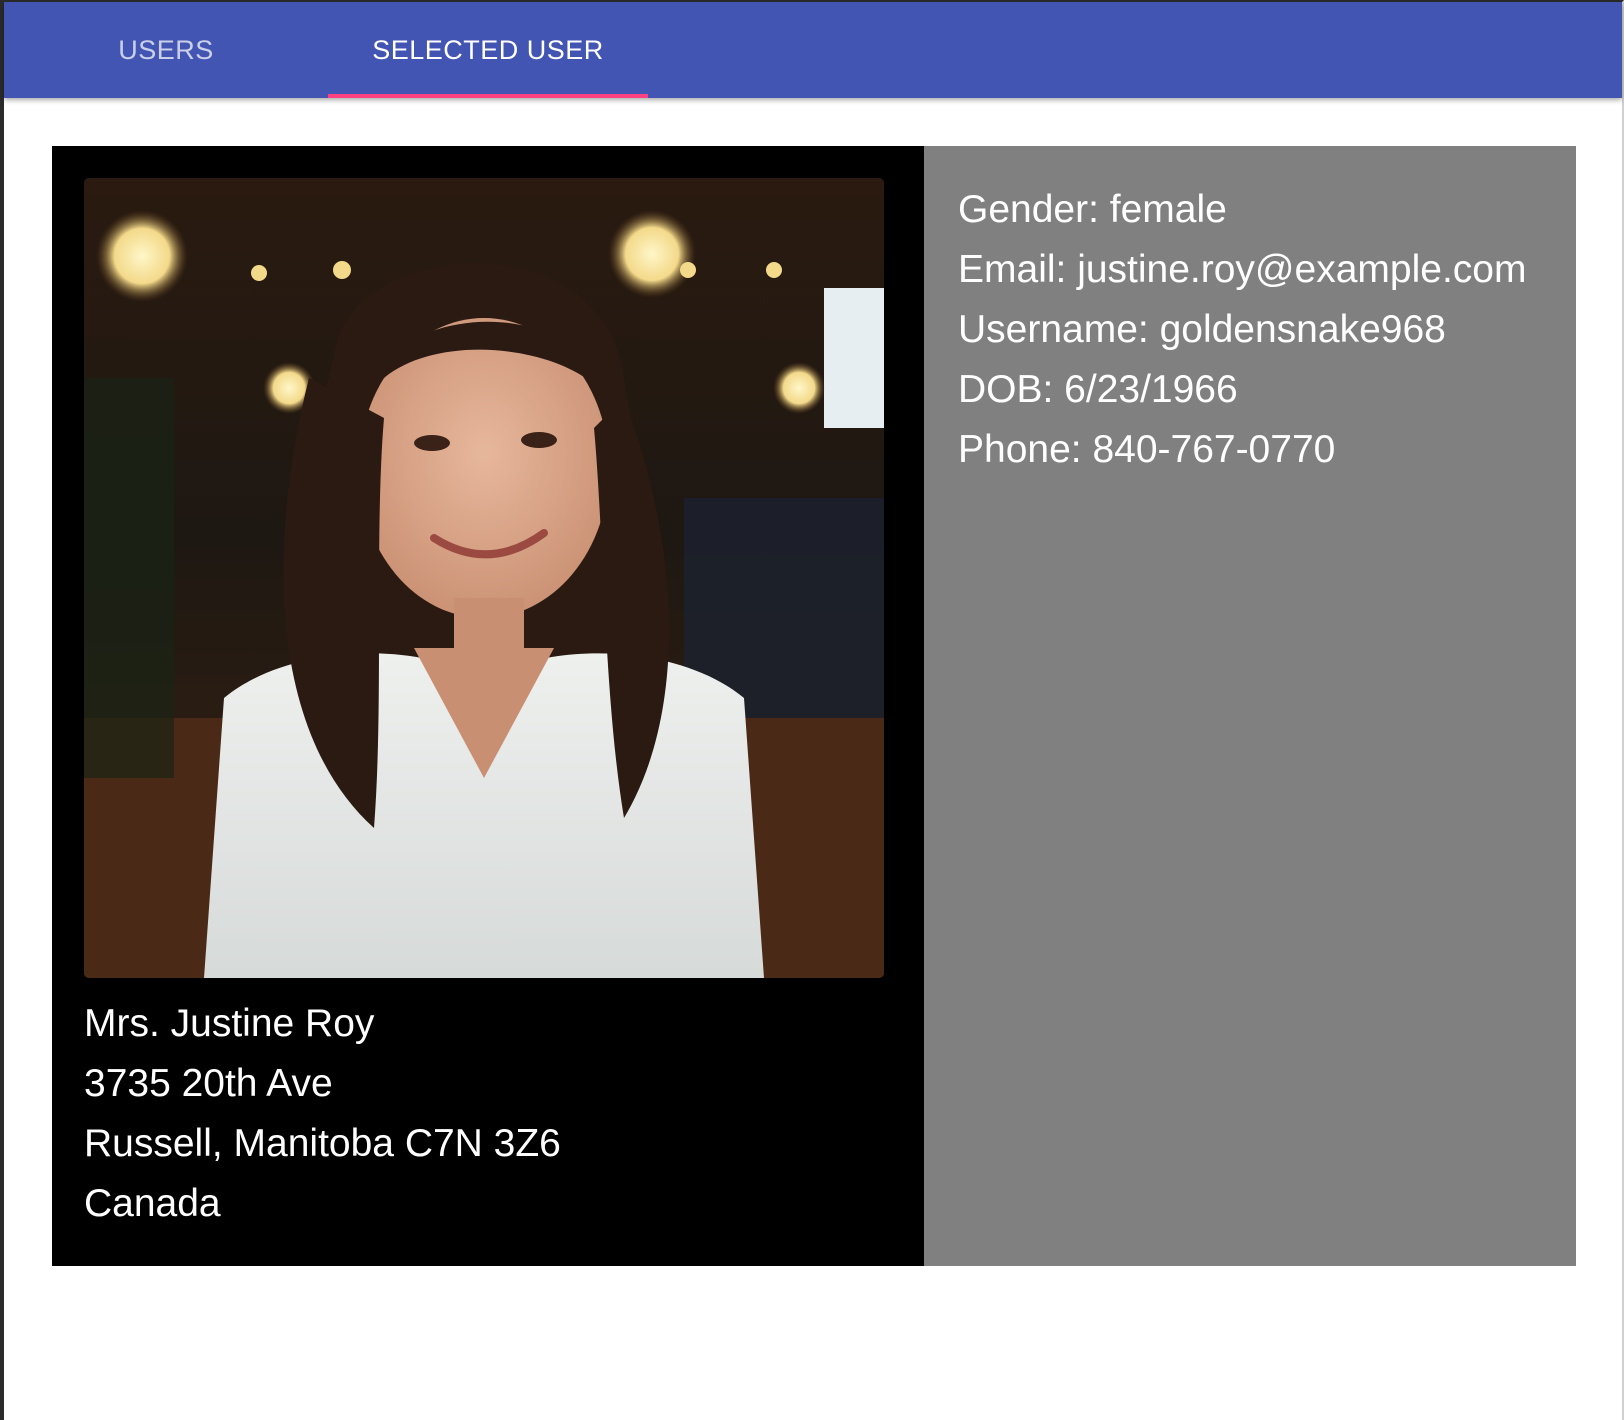 This screenshot has width=1624, height=1420. I want to click on active-tab-indicator, so click(488, 96).